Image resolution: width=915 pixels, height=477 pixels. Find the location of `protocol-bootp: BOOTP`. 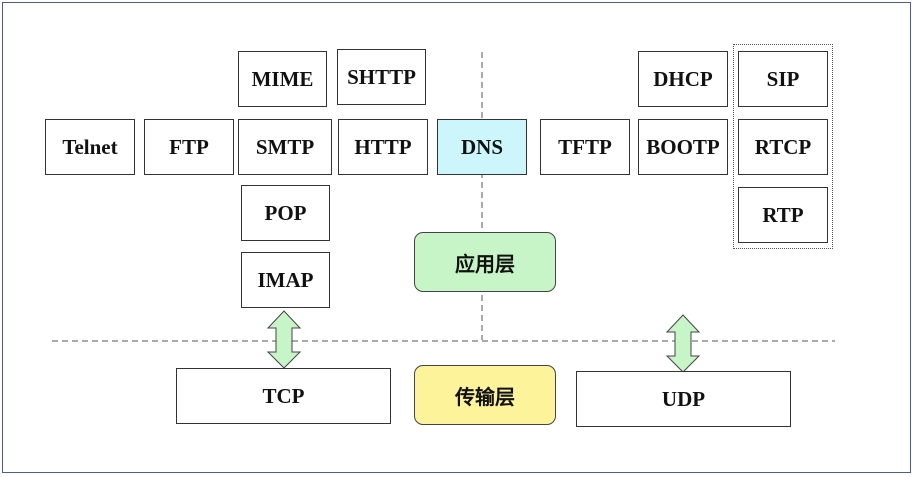

protocol-bootp: BOOTP is located at coordinates (683, 147).